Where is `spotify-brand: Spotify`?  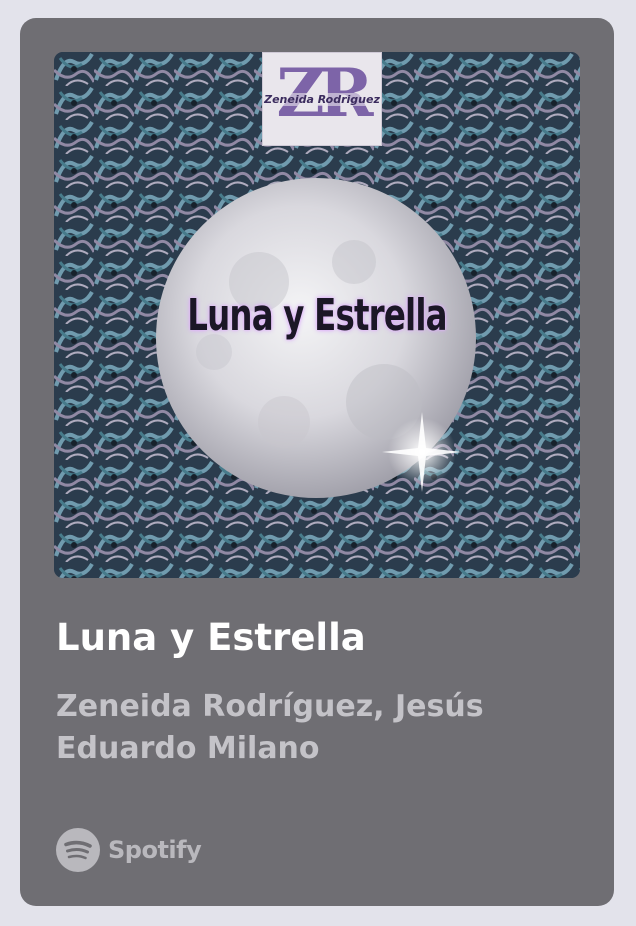
spotify-brand: Spotify is located at coordinates (129, 850).